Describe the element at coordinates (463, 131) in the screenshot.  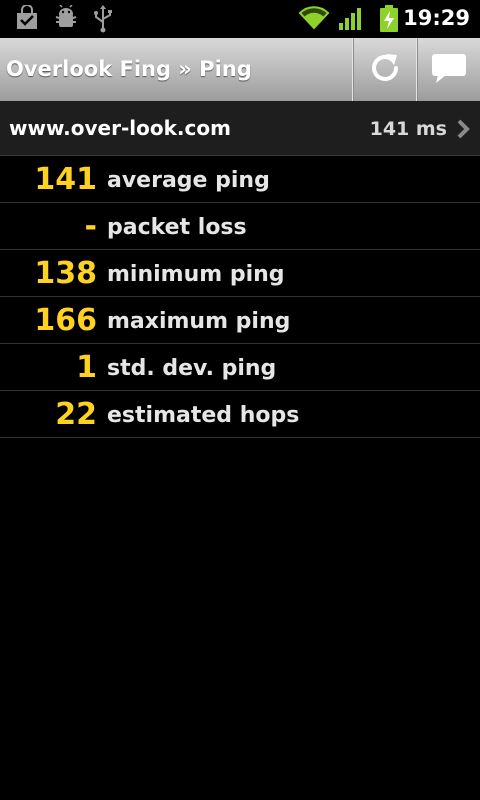
I see `chevron-right-icon` at that location.